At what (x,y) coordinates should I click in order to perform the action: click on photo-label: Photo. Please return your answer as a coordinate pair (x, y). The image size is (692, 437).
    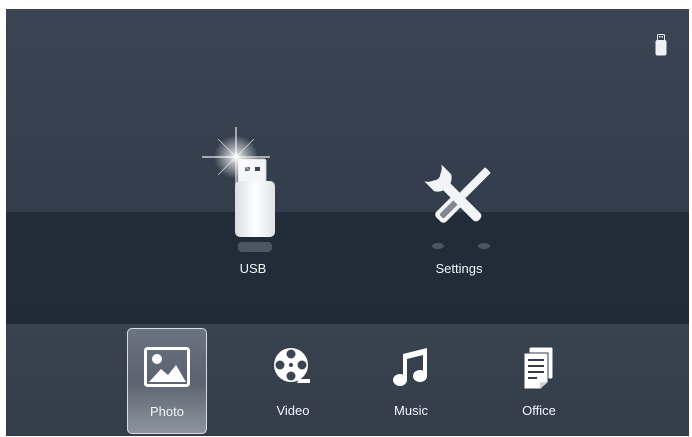
    Looking at the image, I should click on (167, 411).